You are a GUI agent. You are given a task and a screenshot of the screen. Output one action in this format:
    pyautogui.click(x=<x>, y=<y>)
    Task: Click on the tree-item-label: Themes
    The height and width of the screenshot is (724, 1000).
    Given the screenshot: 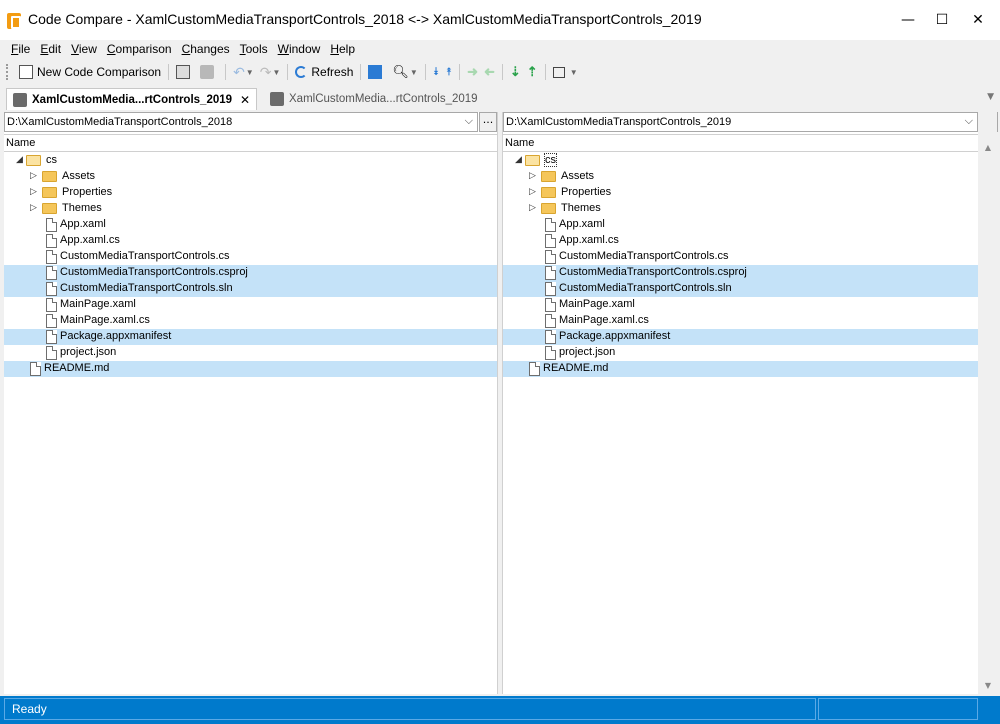 What is the action you would take?
    pyautogui.click(x=581, y=208)
    